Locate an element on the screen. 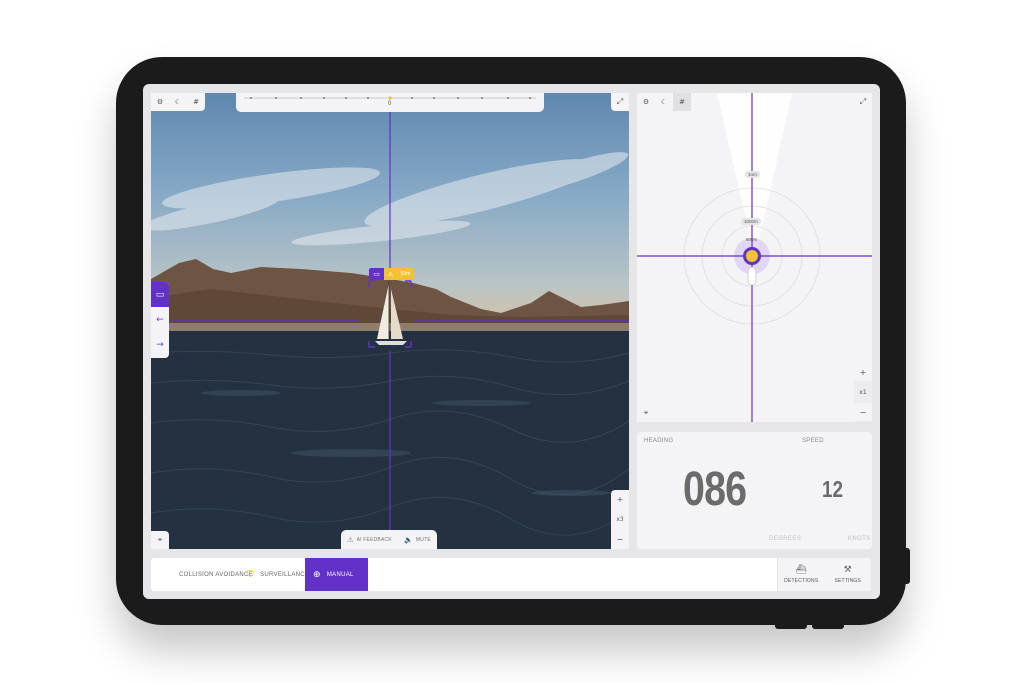  zoom-level: x1 is located at coordinates (863, 392).